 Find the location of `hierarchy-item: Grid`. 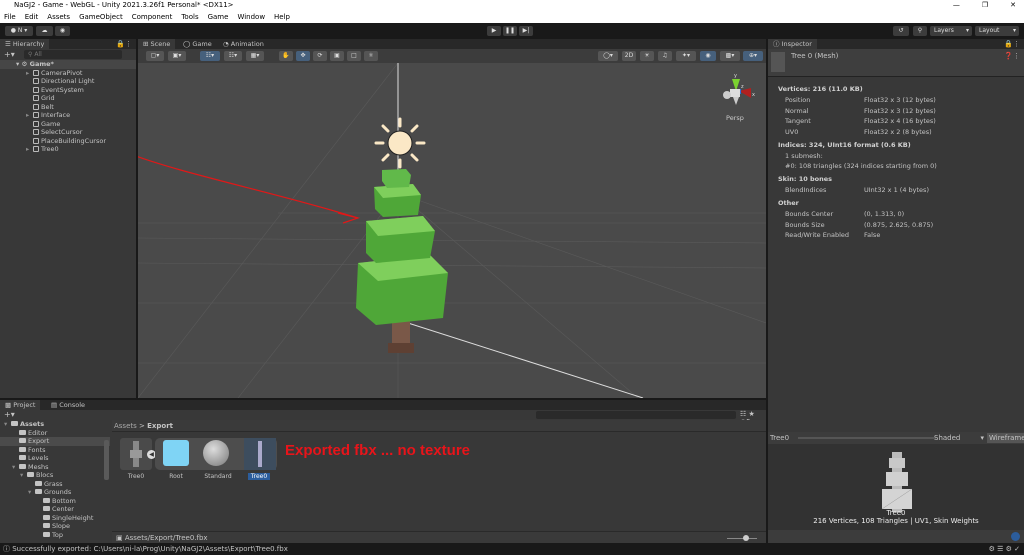

hierarchy-item: Grid is located at coordinates (68, 98).